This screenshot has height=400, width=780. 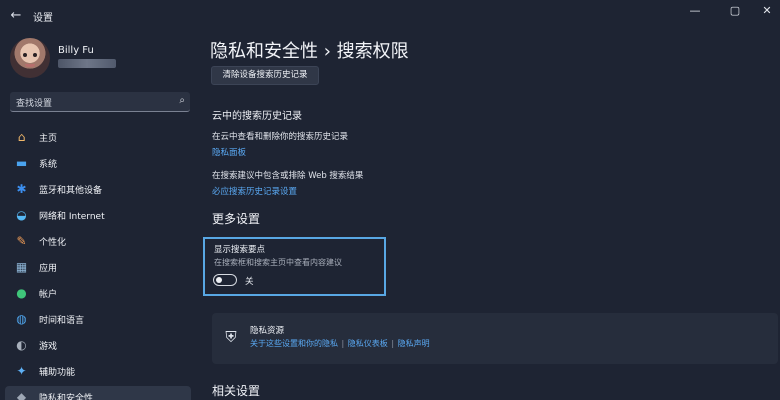 What do you see at coordinates (98, 371) in the screenshot?
I see `sidebar-item-9: ✦ 辅助功能` at bounding box center [98, 371].